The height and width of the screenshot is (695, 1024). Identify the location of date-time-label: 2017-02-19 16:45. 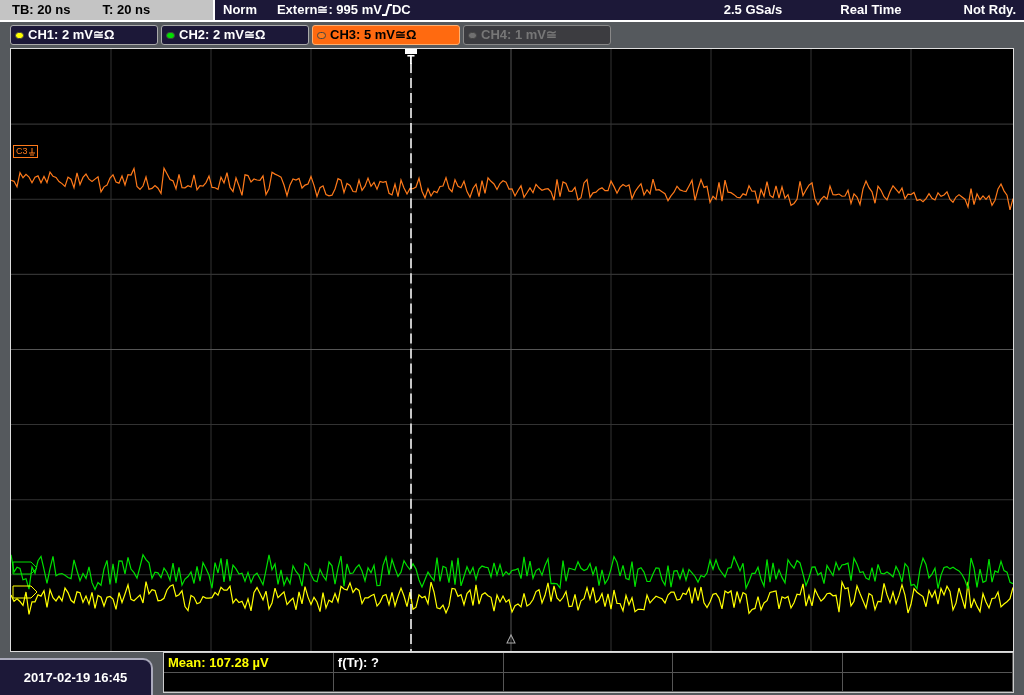
(76, 676).